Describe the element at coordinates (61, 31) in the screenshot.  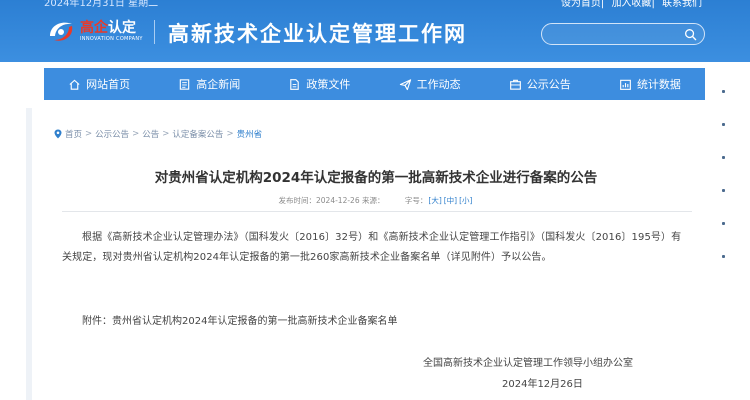
I see `logo-swirl-icon` at that location.